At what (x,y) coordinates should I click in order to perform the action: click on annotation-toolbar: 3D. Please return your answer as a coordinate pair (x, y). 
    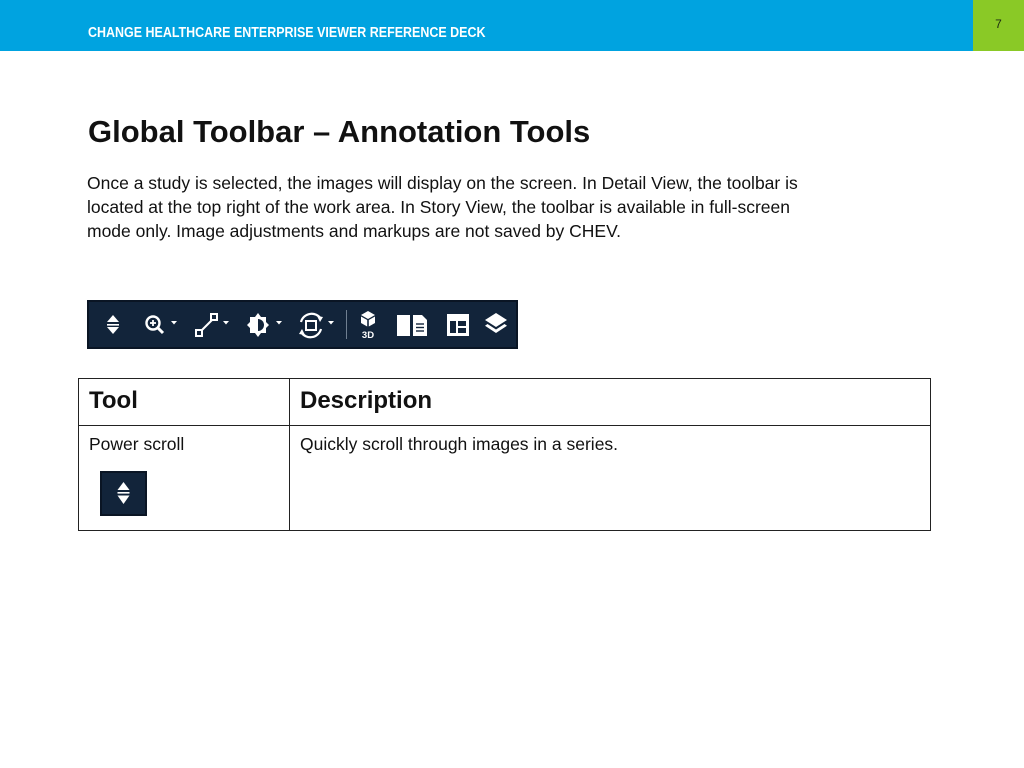
    Looking at the image, I should click on (302, 324).